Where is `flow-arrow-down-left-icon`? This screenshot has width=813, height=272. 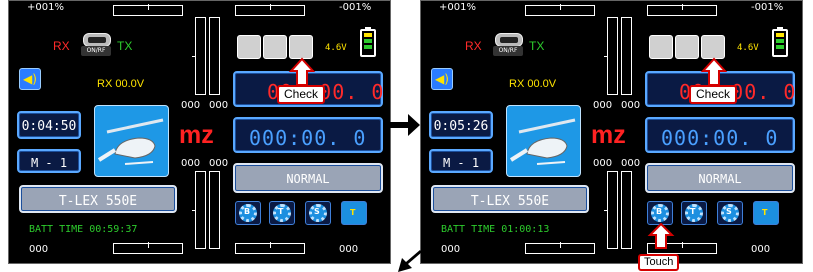 flow-arrow-down-left-icon is located at coordinates (410, 261).